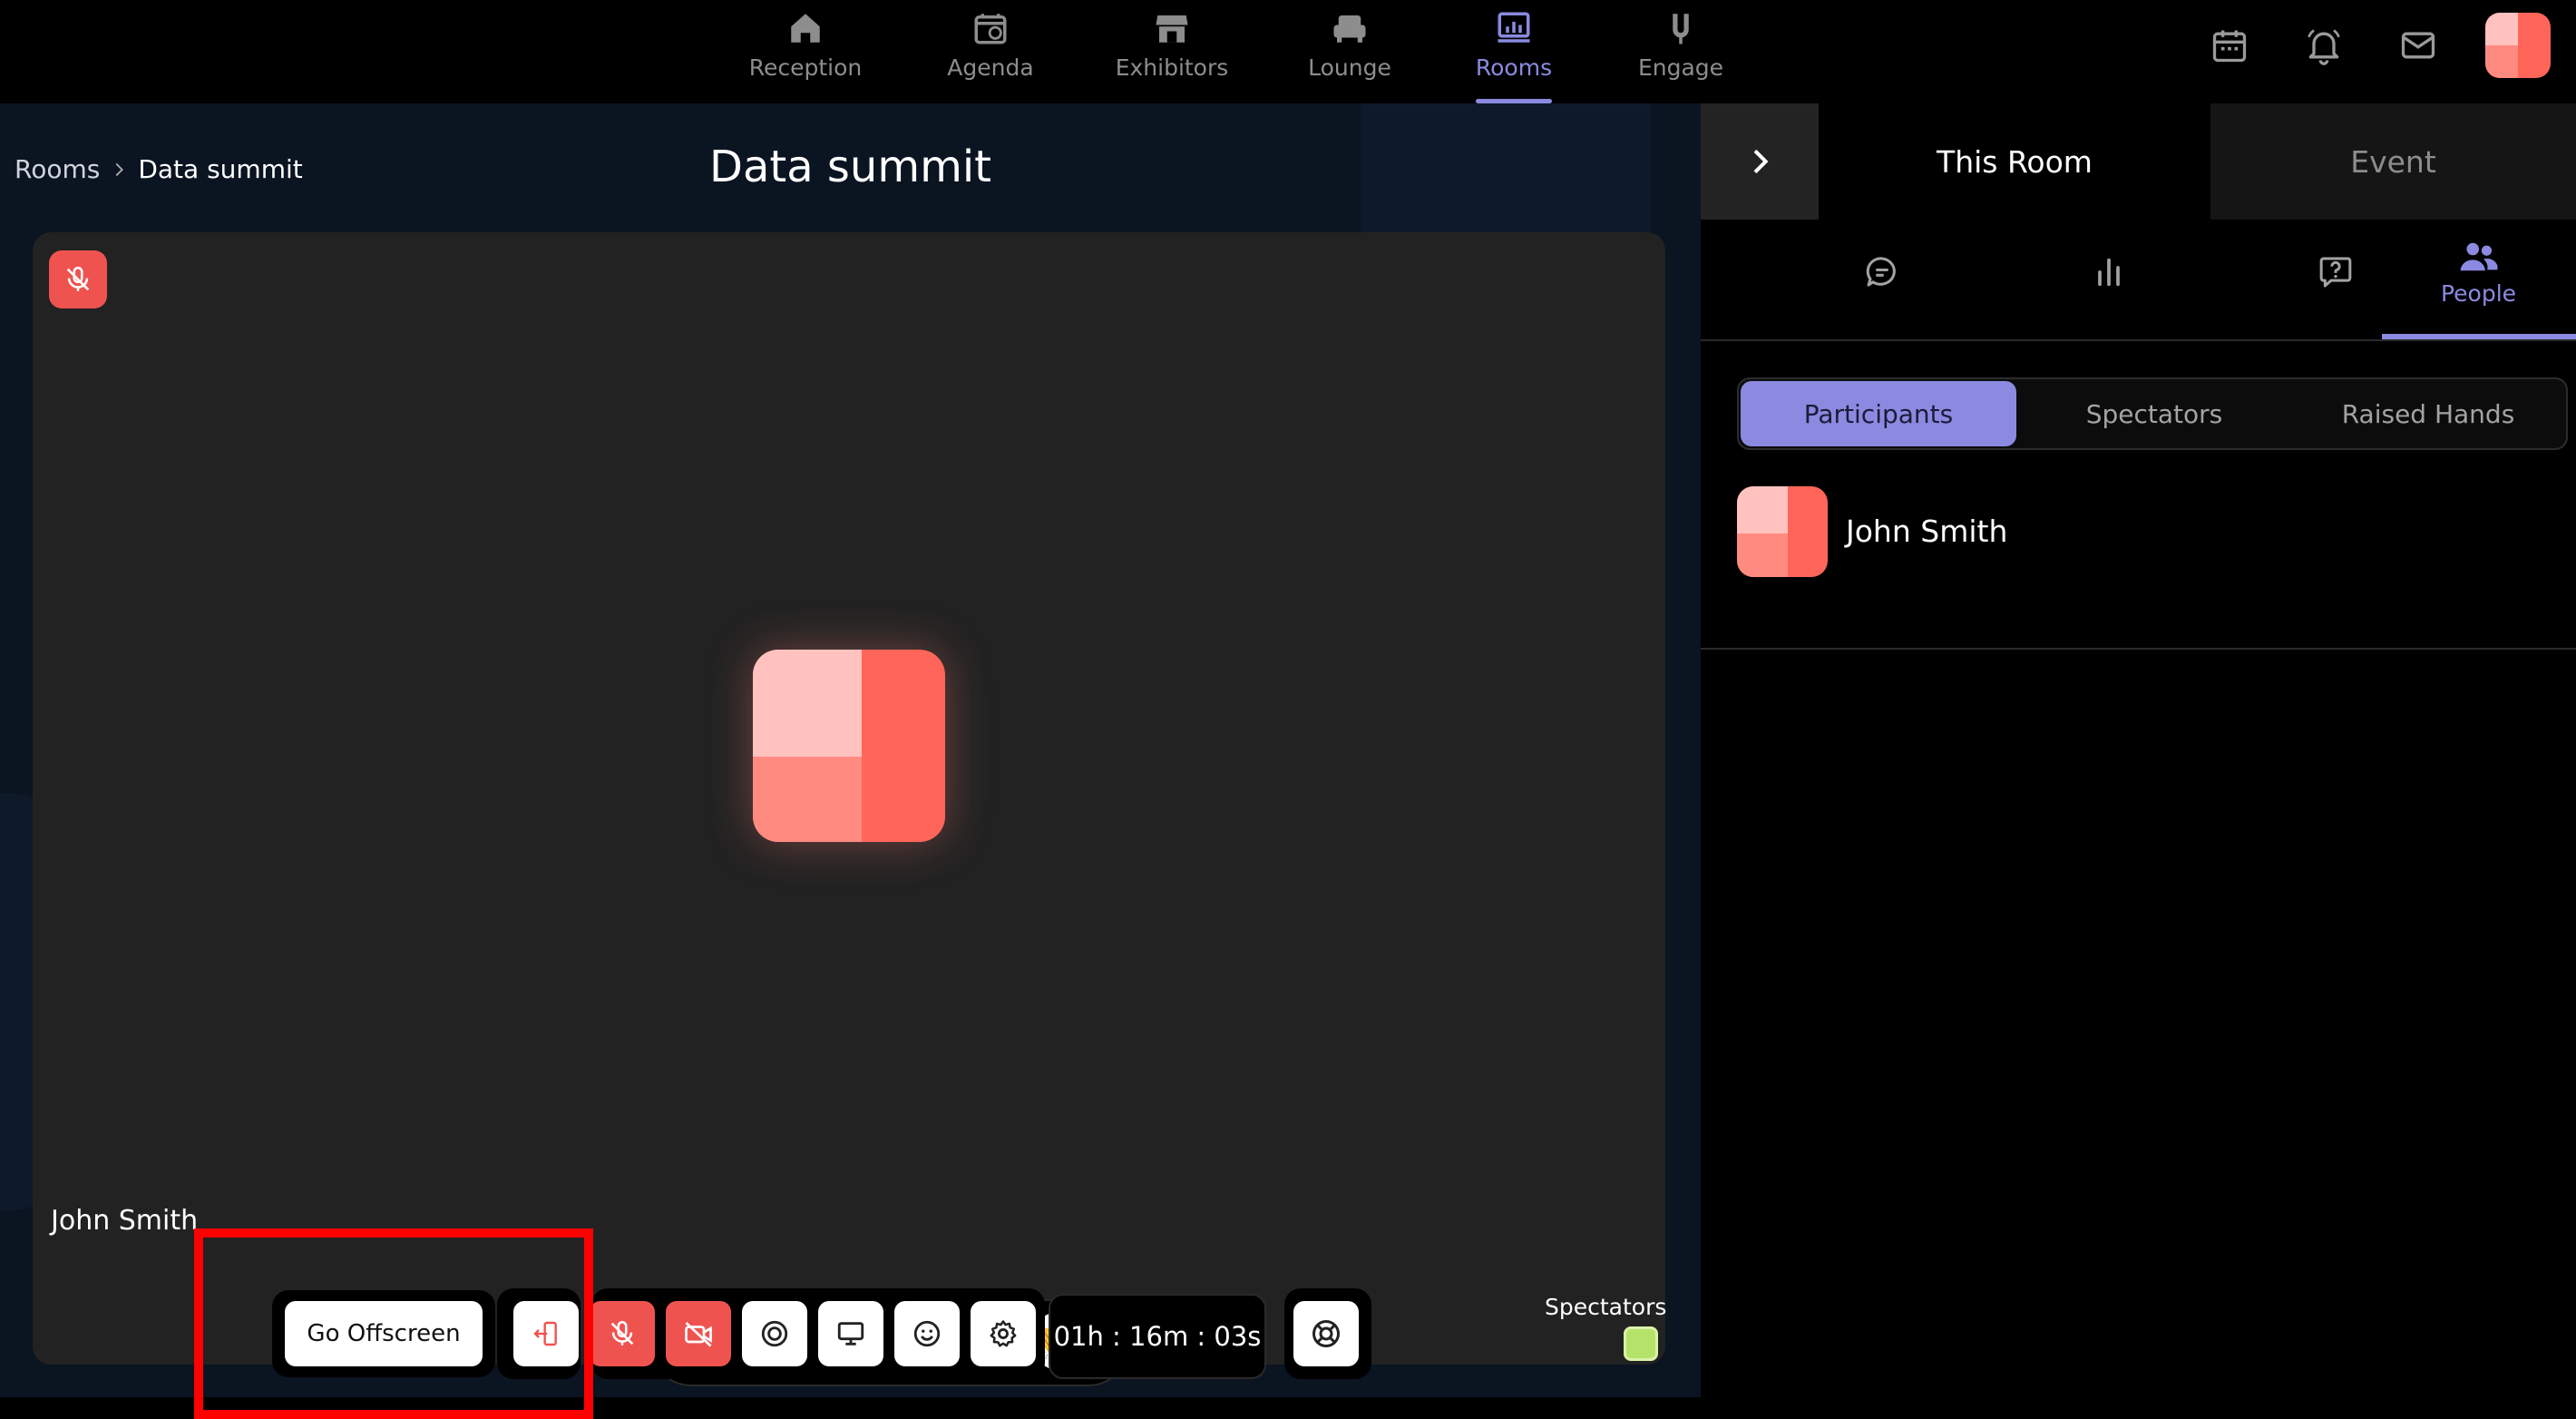 This screenshot has height=1419, width=2576. Describe the element at coordinates (1514, 67) in the screenshot. I see `nav-label: Rooms` at that location.